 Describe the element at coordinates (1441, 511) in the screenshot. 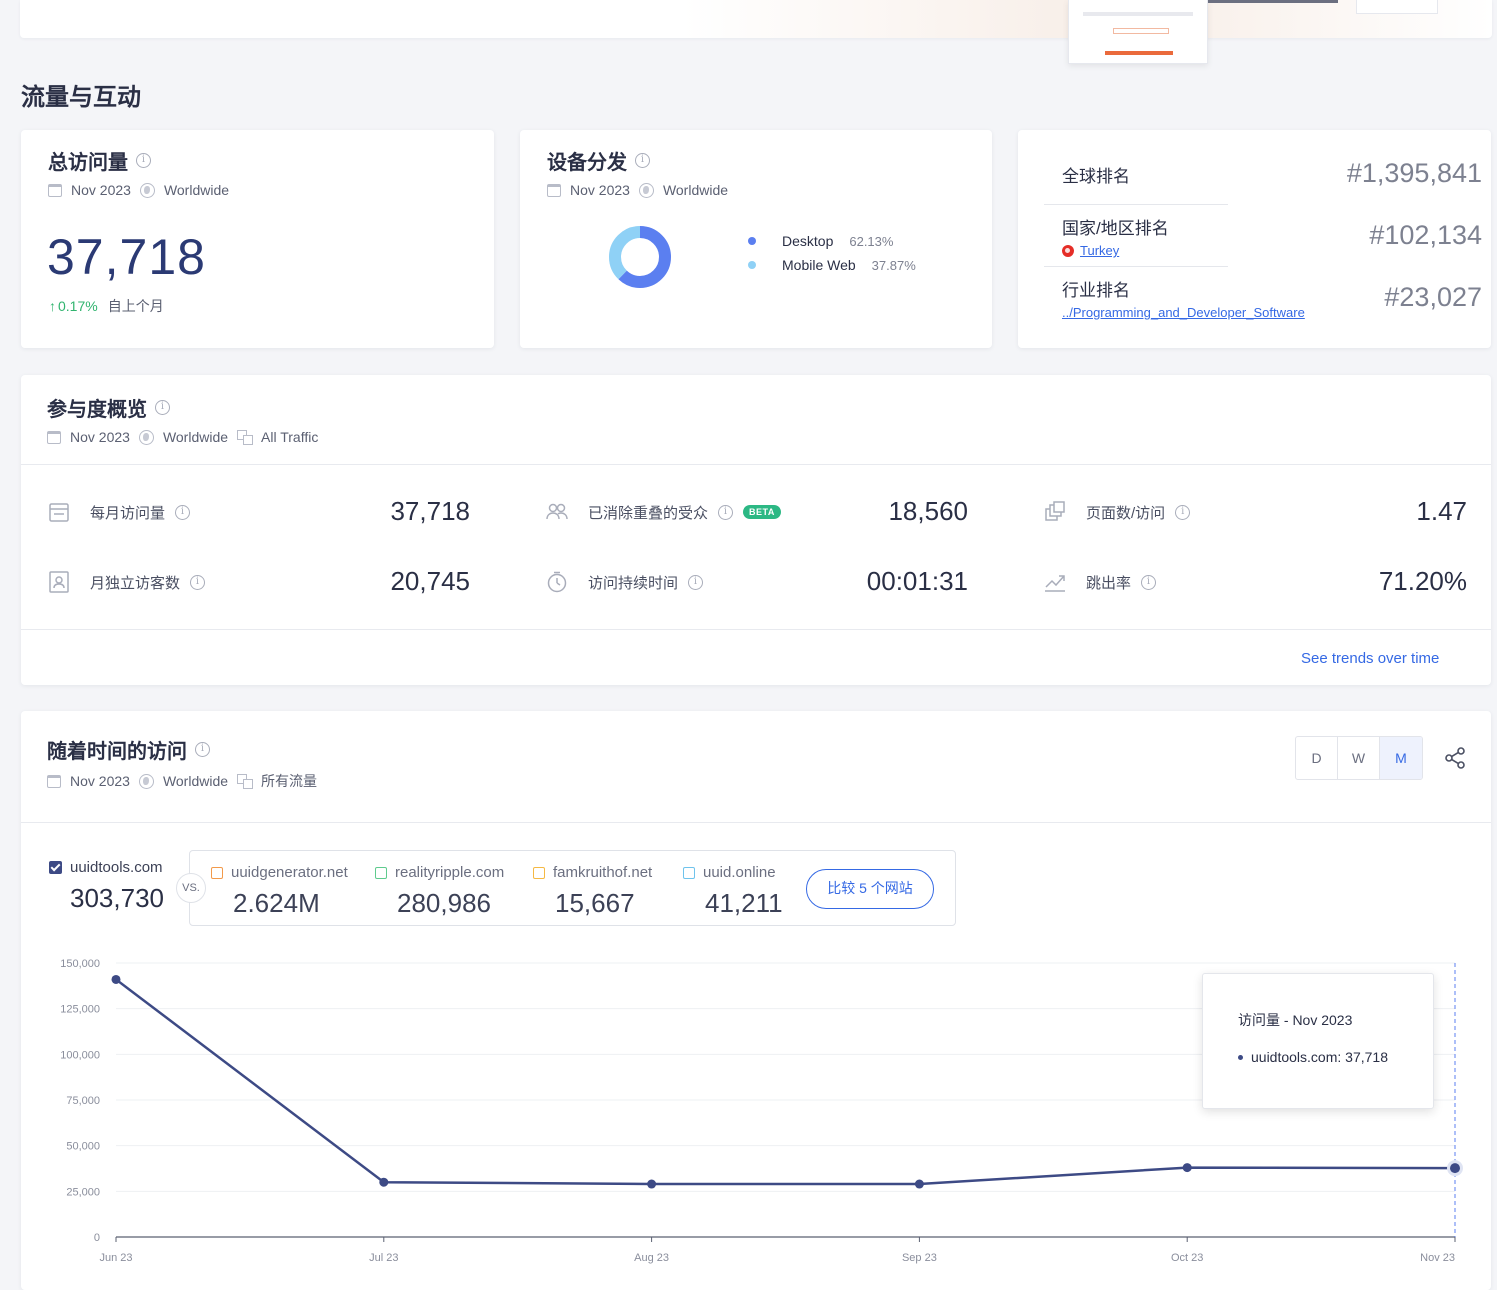

I see `metric-value: 1.47` at that location.